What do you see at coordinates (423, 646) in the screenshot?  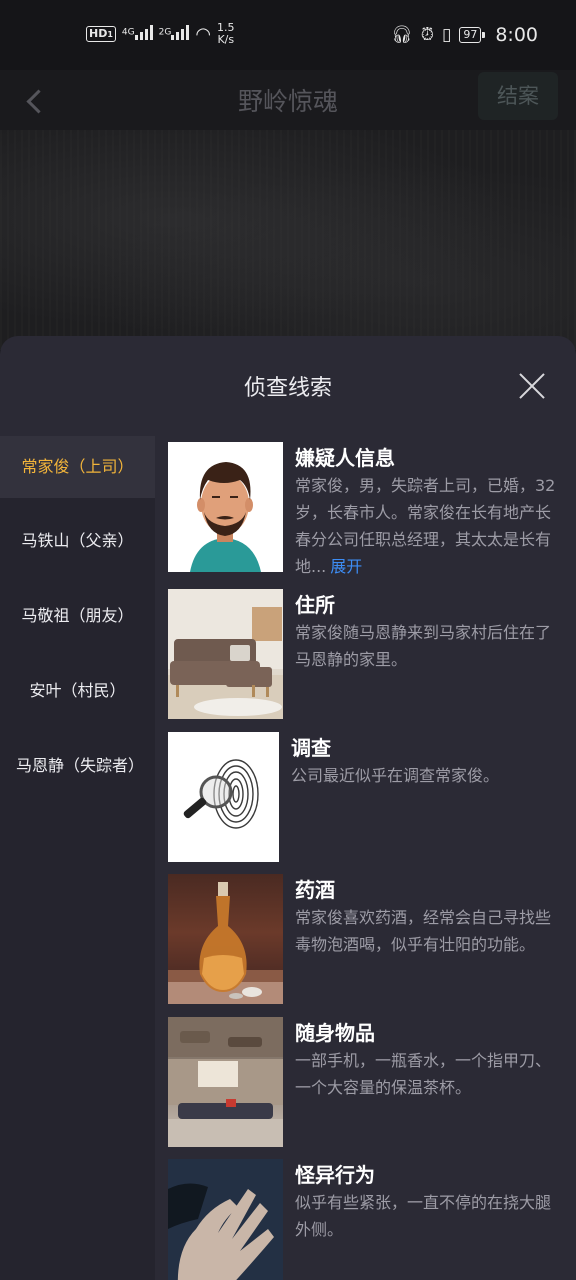 I see `clue-description: 常家俊随马恩静来到马家村后住在了马恩静的家里。` at bounding box center [423, 646].